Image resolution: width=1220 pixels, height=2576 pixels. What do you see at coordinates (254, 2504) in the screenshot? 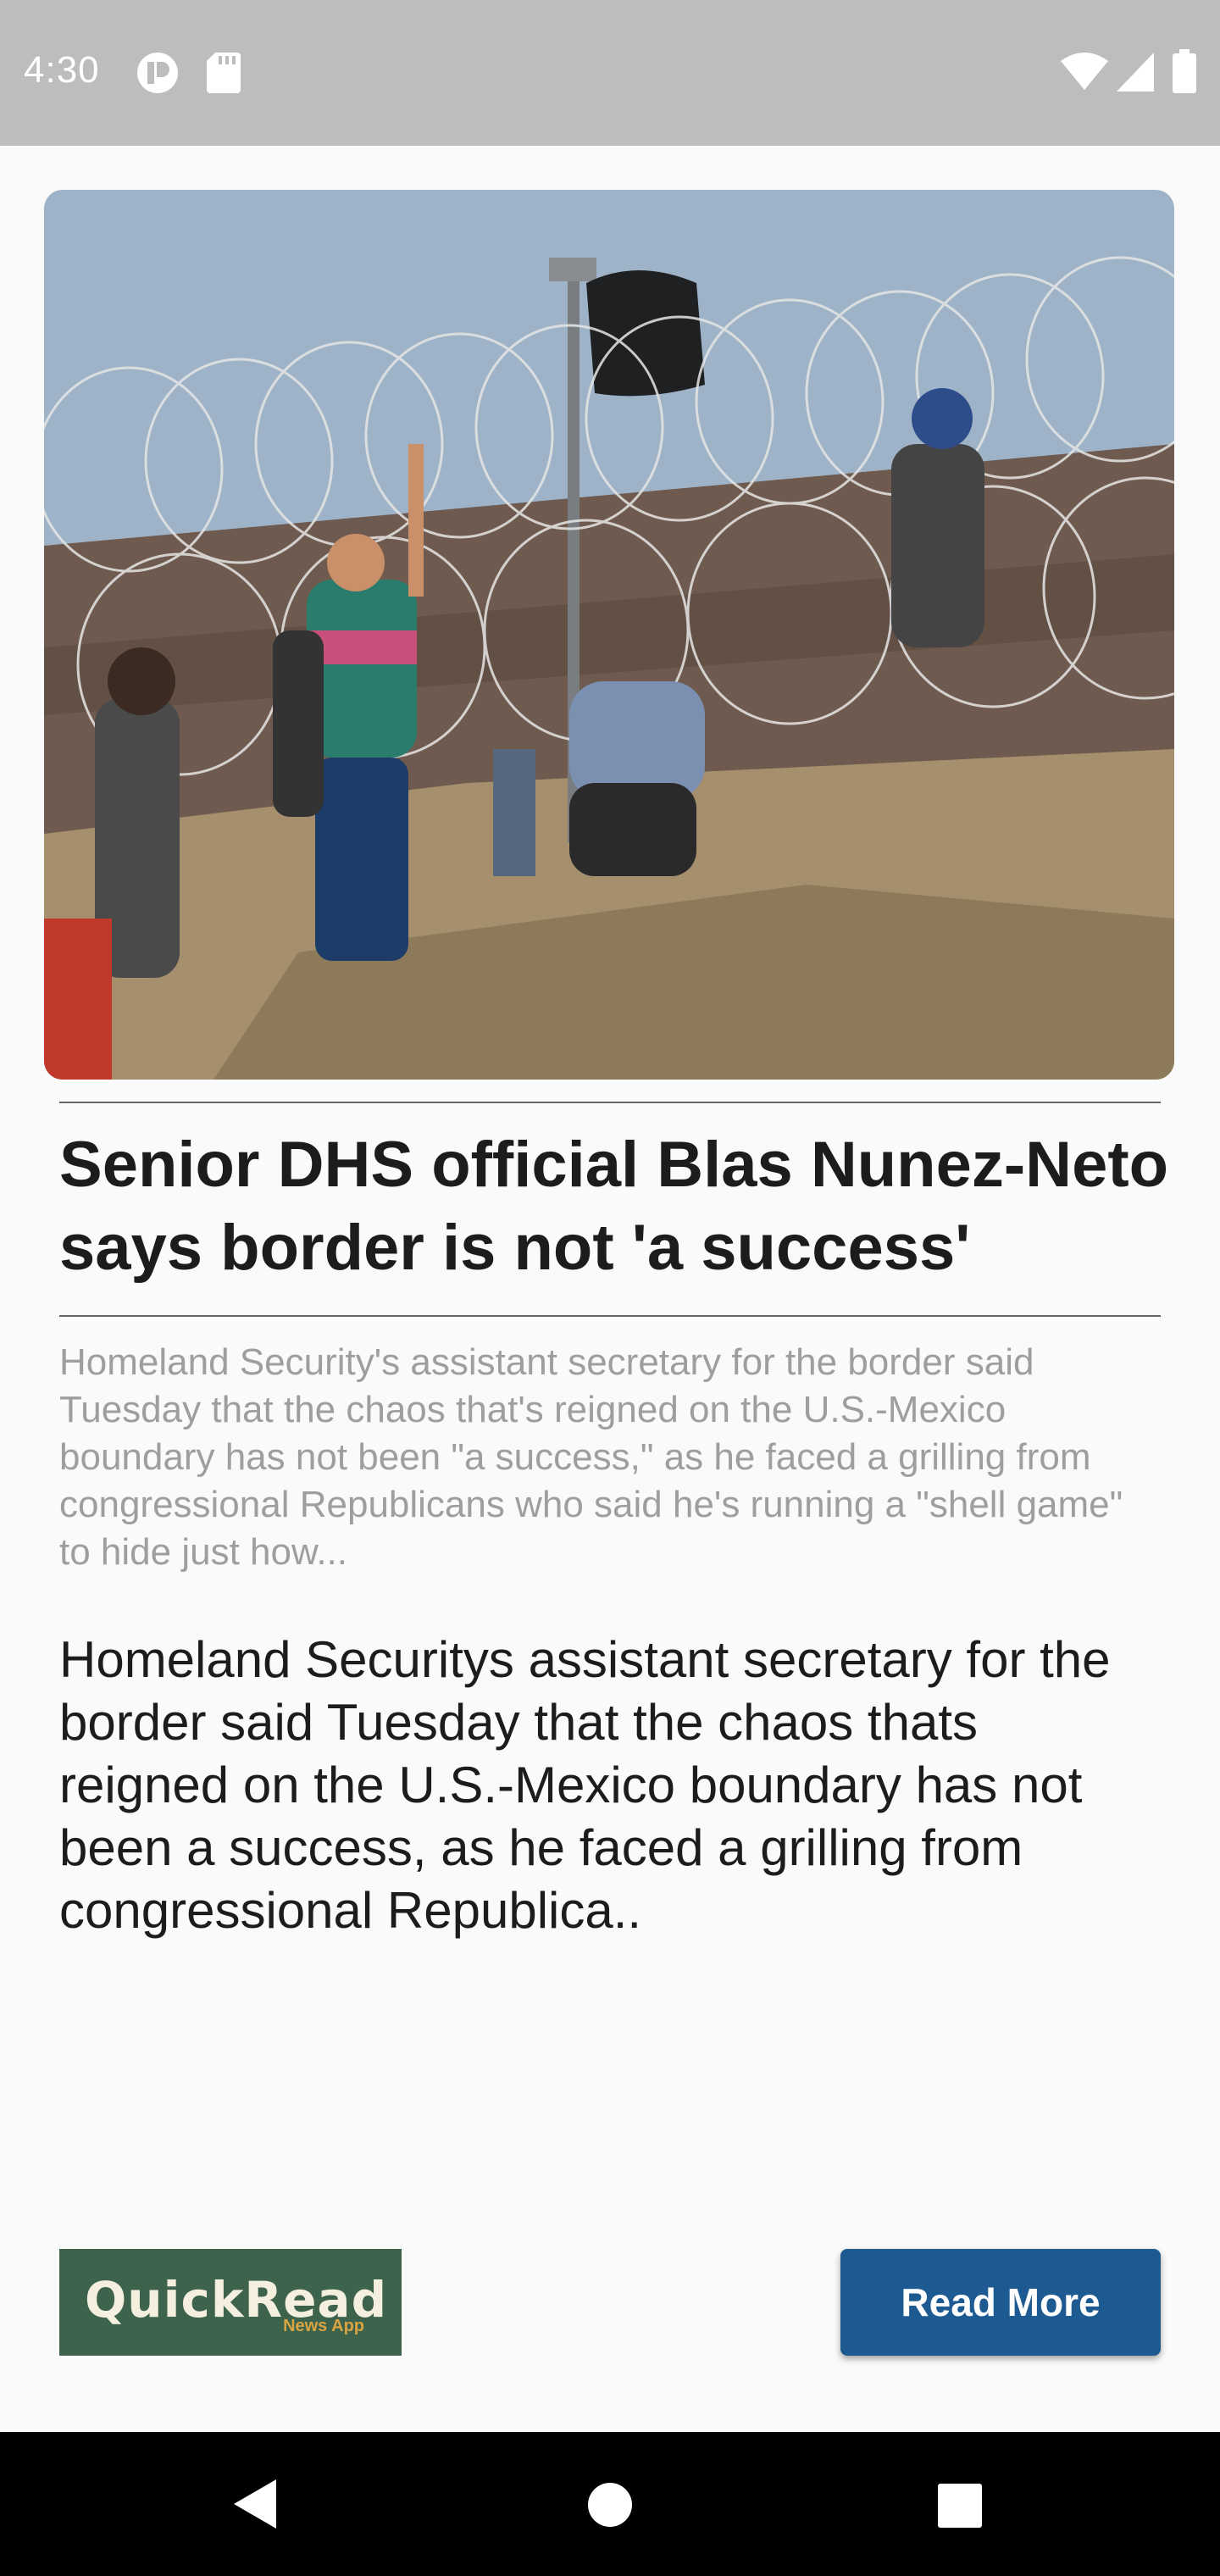
I see `back-icon` at bounding box center [254, 2504].